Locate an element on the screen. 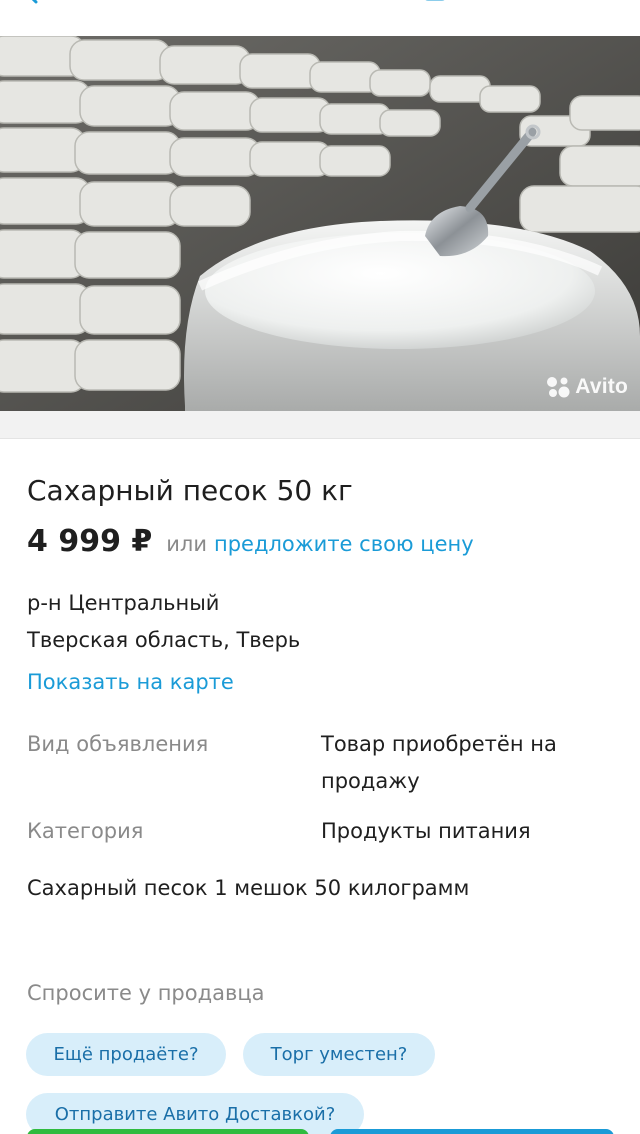 The image size is (640, 1134). write-message-button is located at coordinates (472, 1131).